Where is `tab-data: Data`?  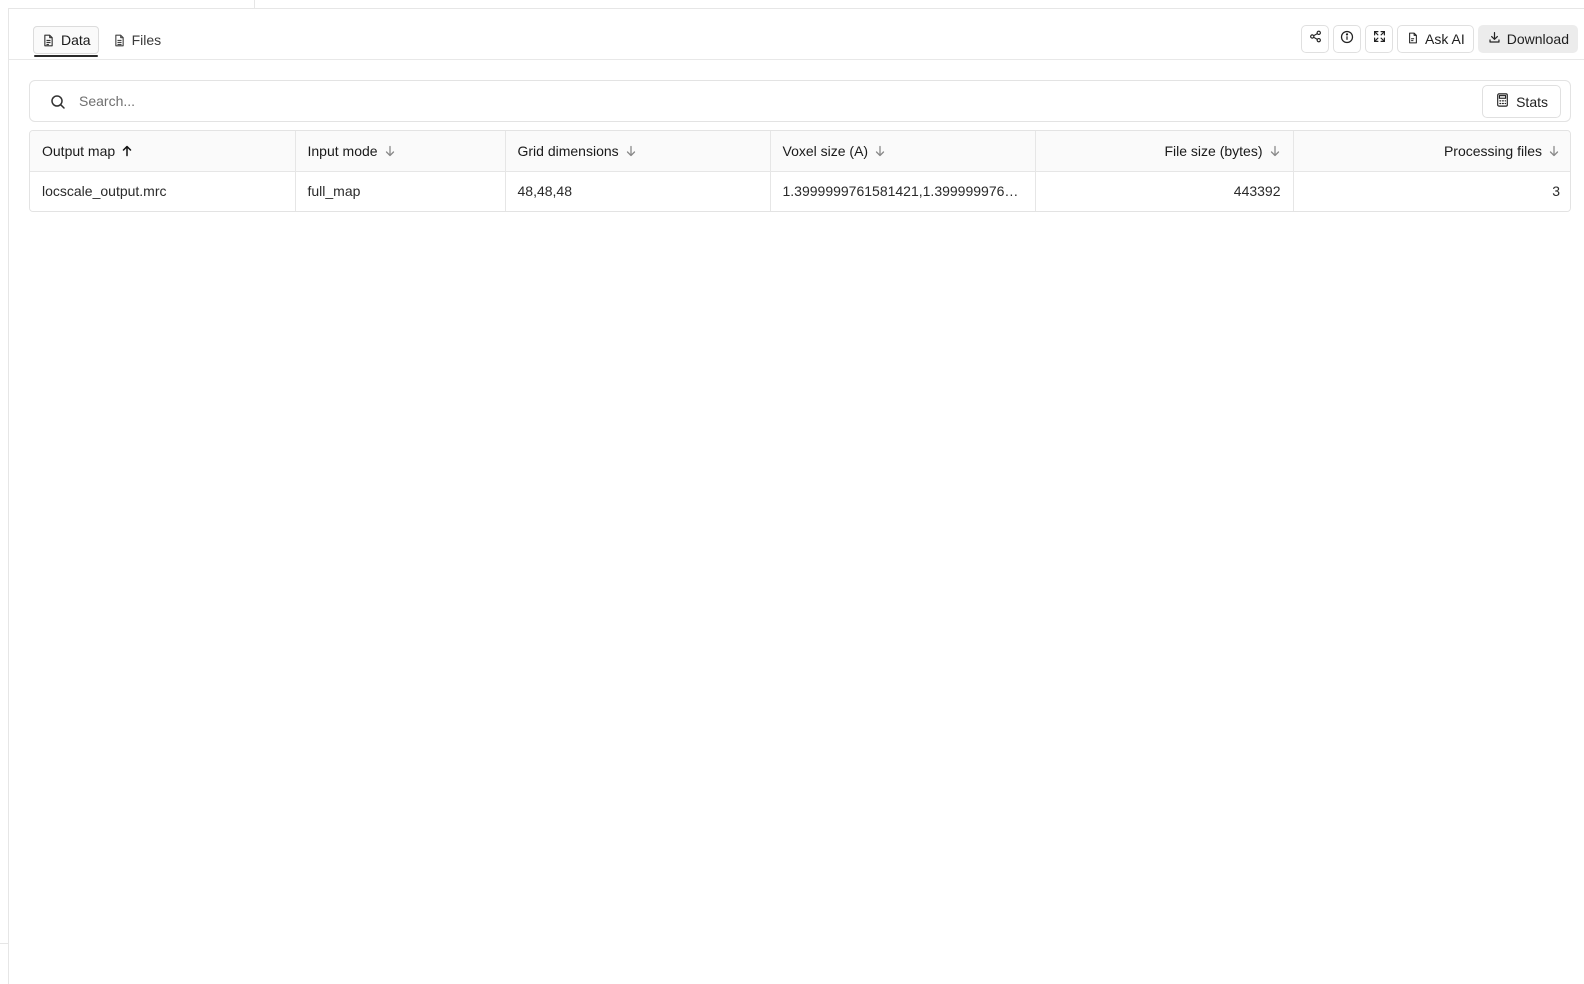 tab-data: Data is located at coordinates (66, 41).